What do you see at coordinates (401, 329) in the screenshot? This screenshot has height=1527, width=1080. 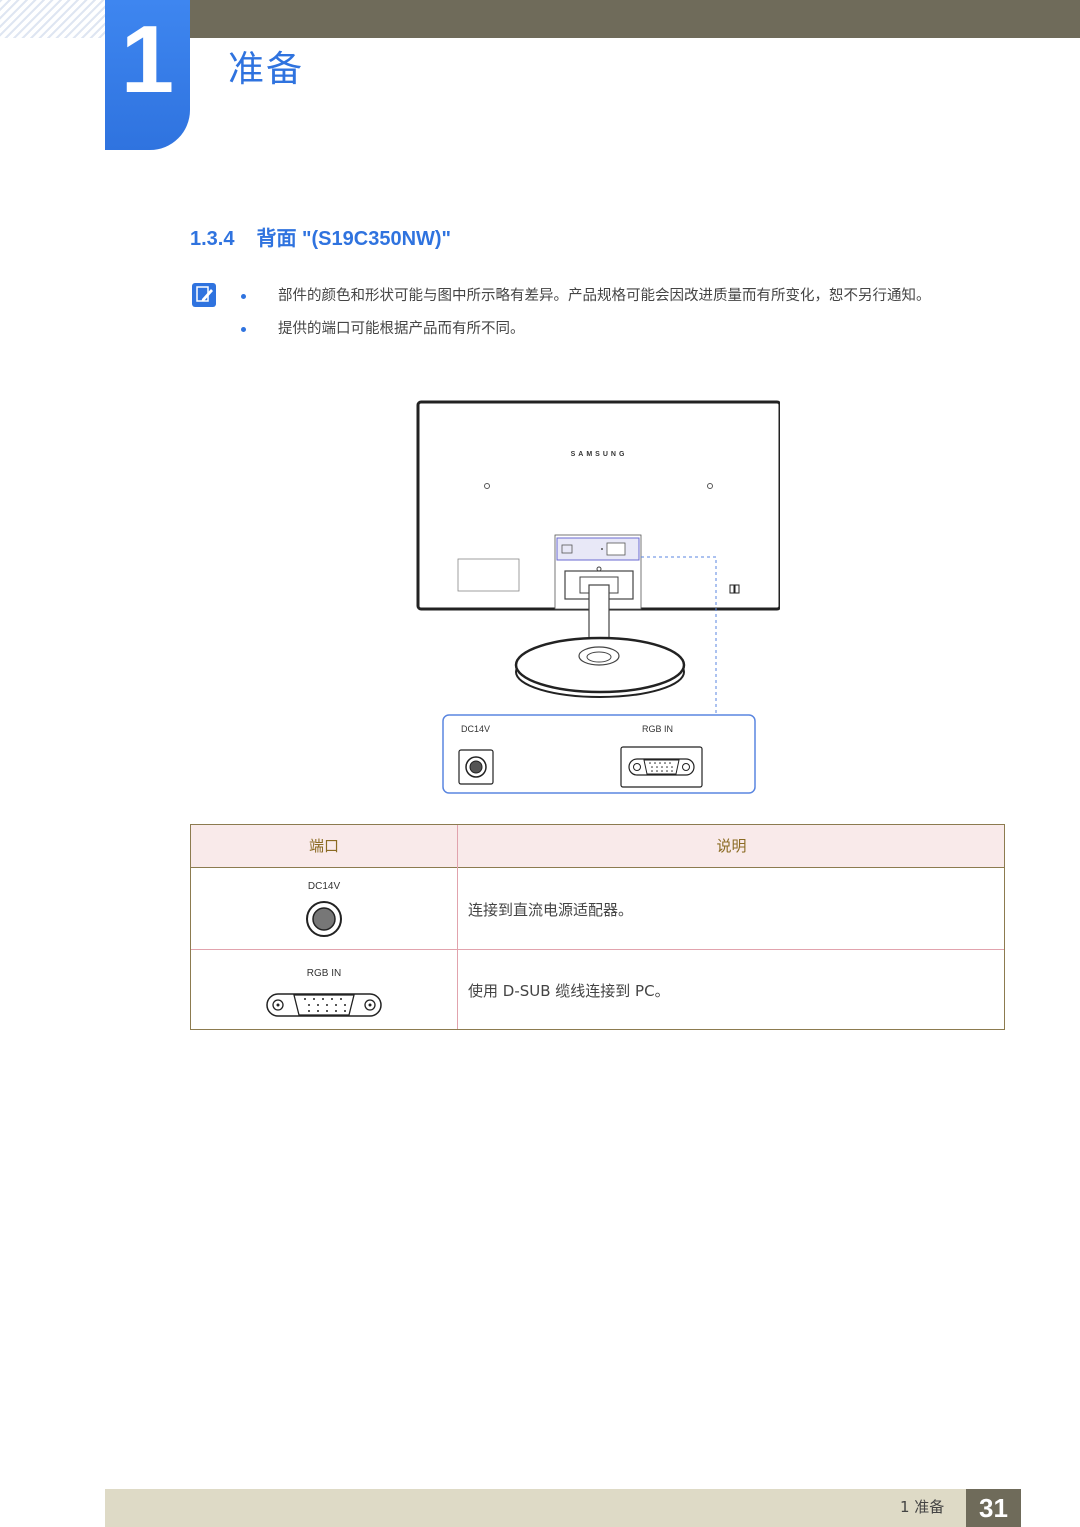 I see `note-text: 提供的端口可能根据产品而有所不同。` at bounding box center [401, 329].